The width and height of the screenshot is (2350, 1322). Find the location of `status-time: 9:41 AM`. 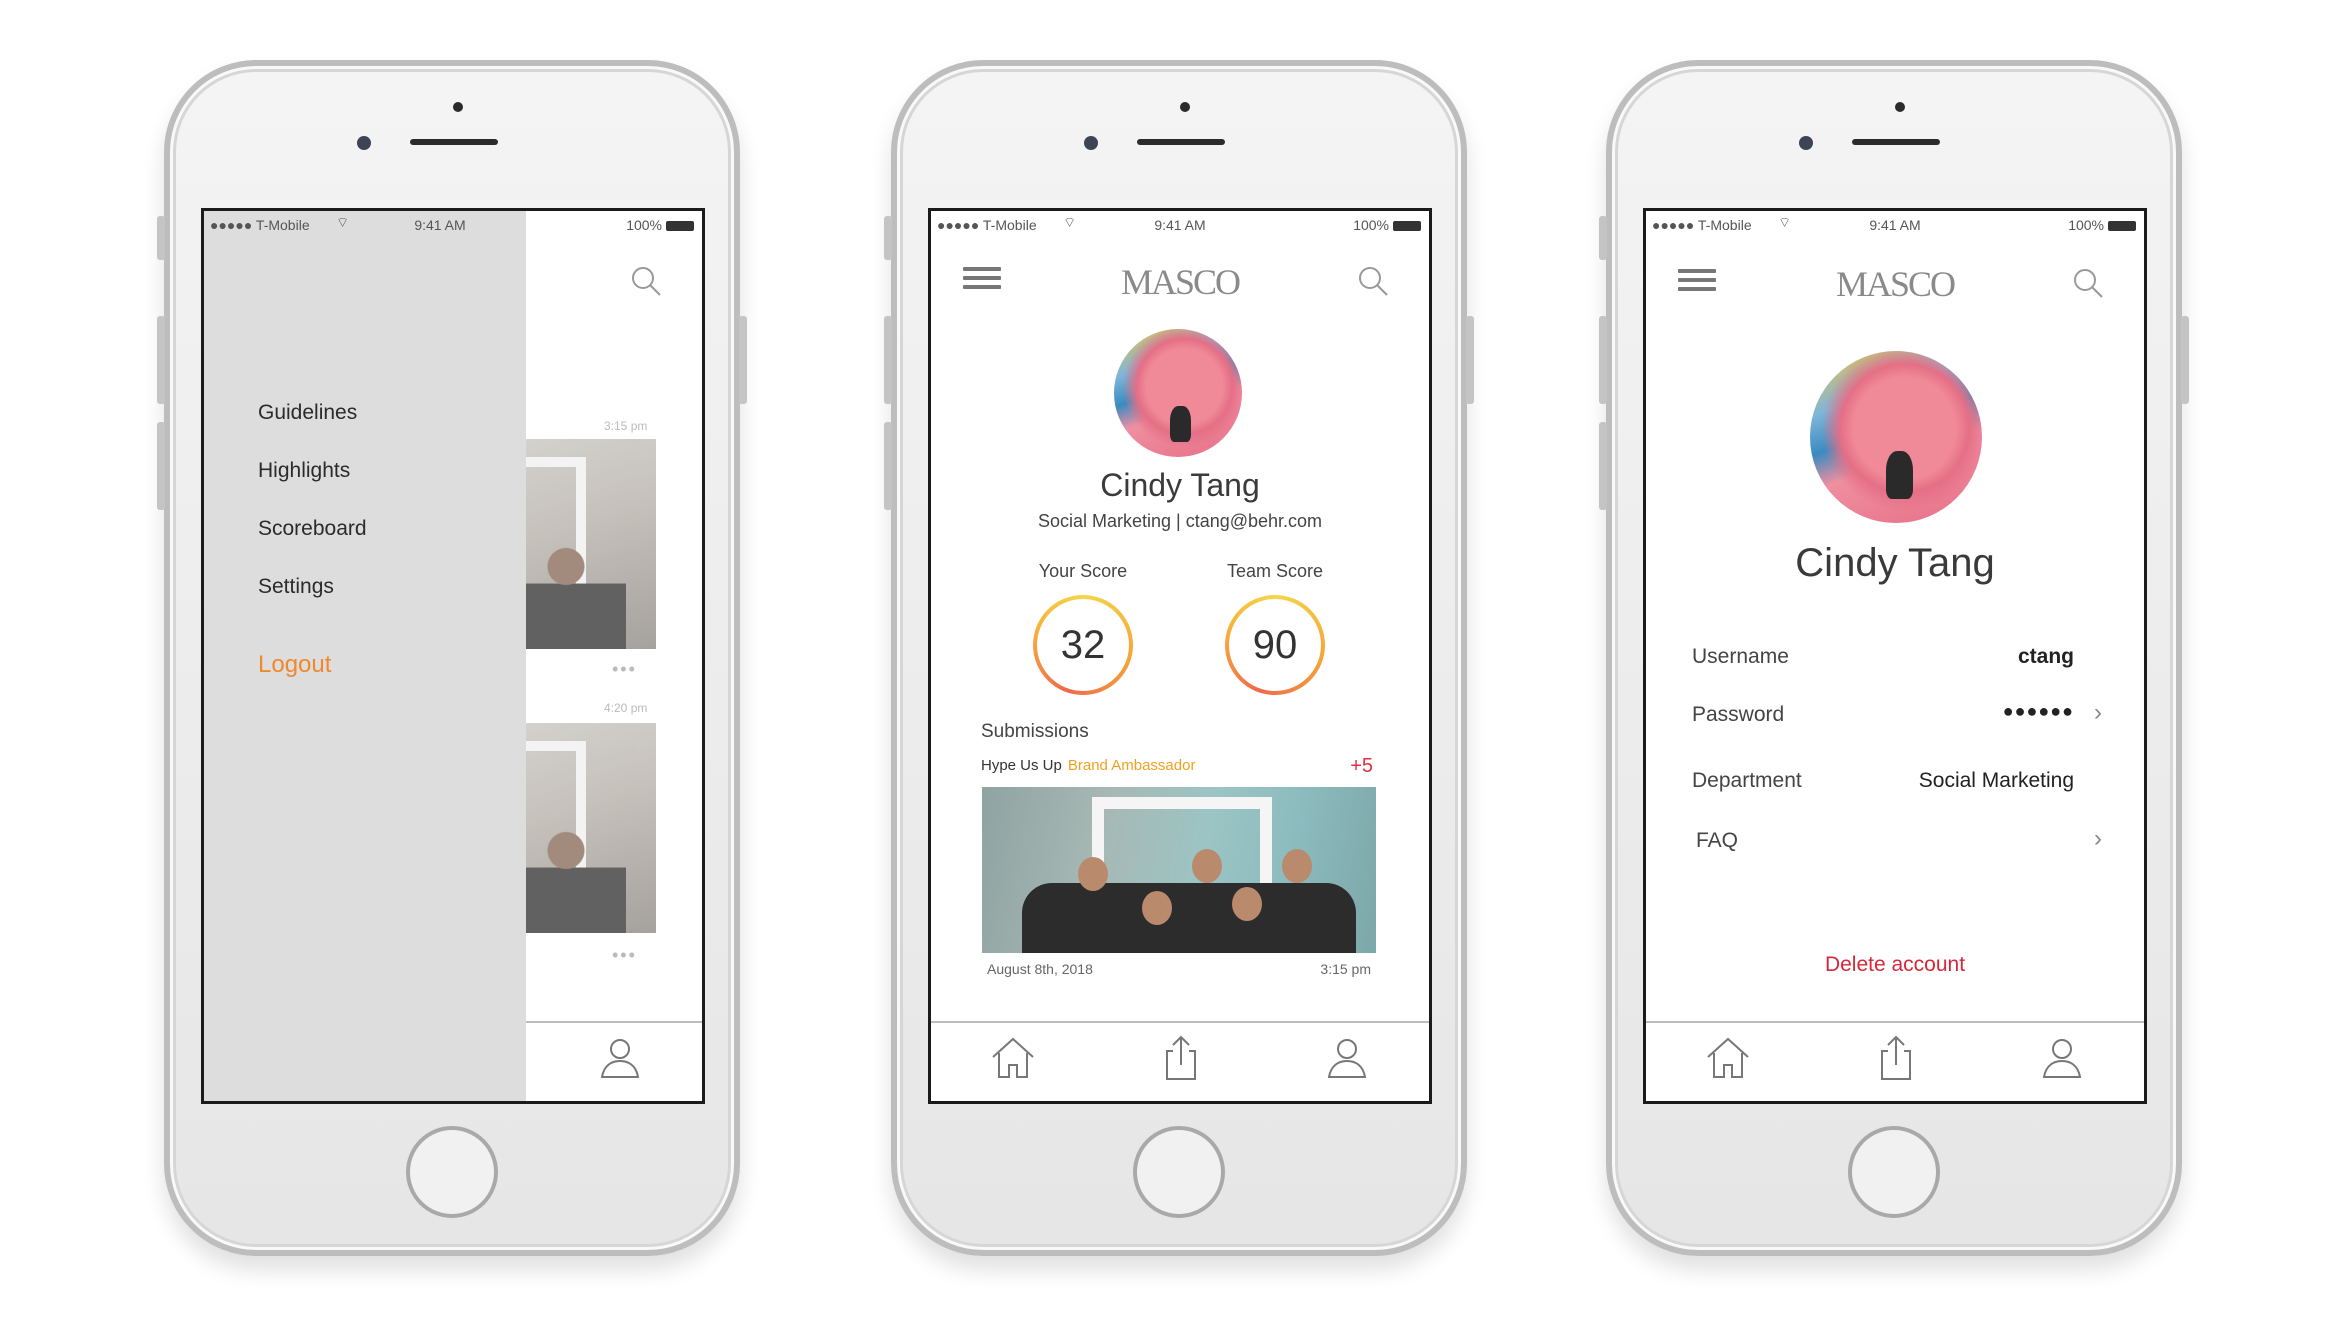

status-time: 9:41 AM is located at coordinates (440, 225).